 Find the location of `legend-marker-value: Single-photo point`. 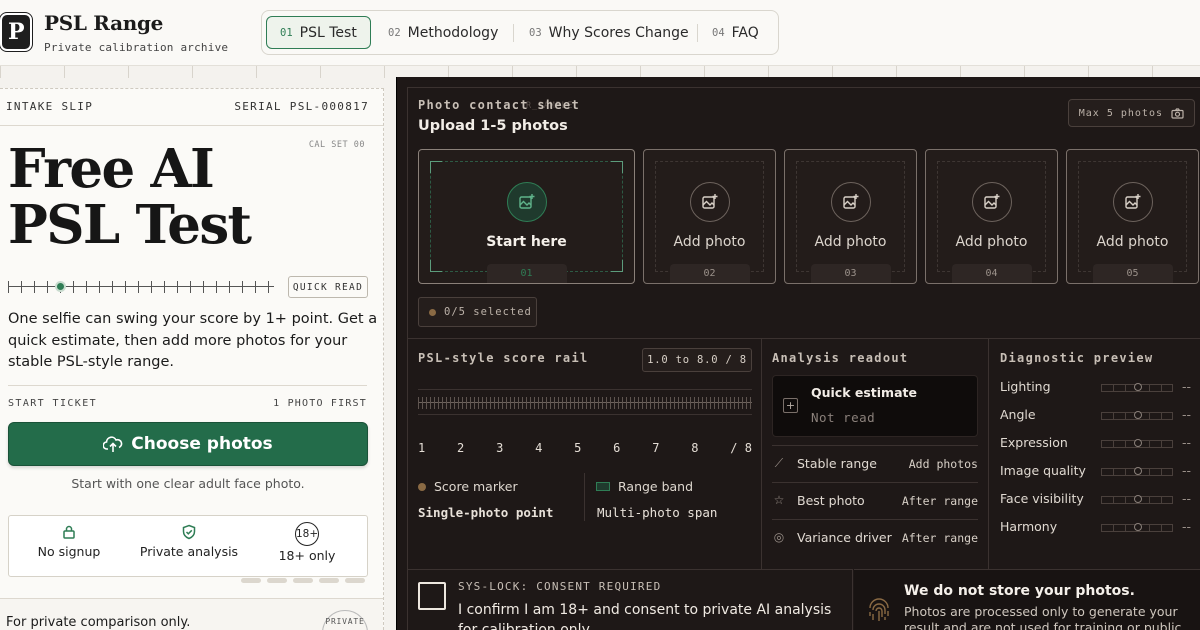

legend-marker-value: Single-photo point is located at coordinates (486, 512).